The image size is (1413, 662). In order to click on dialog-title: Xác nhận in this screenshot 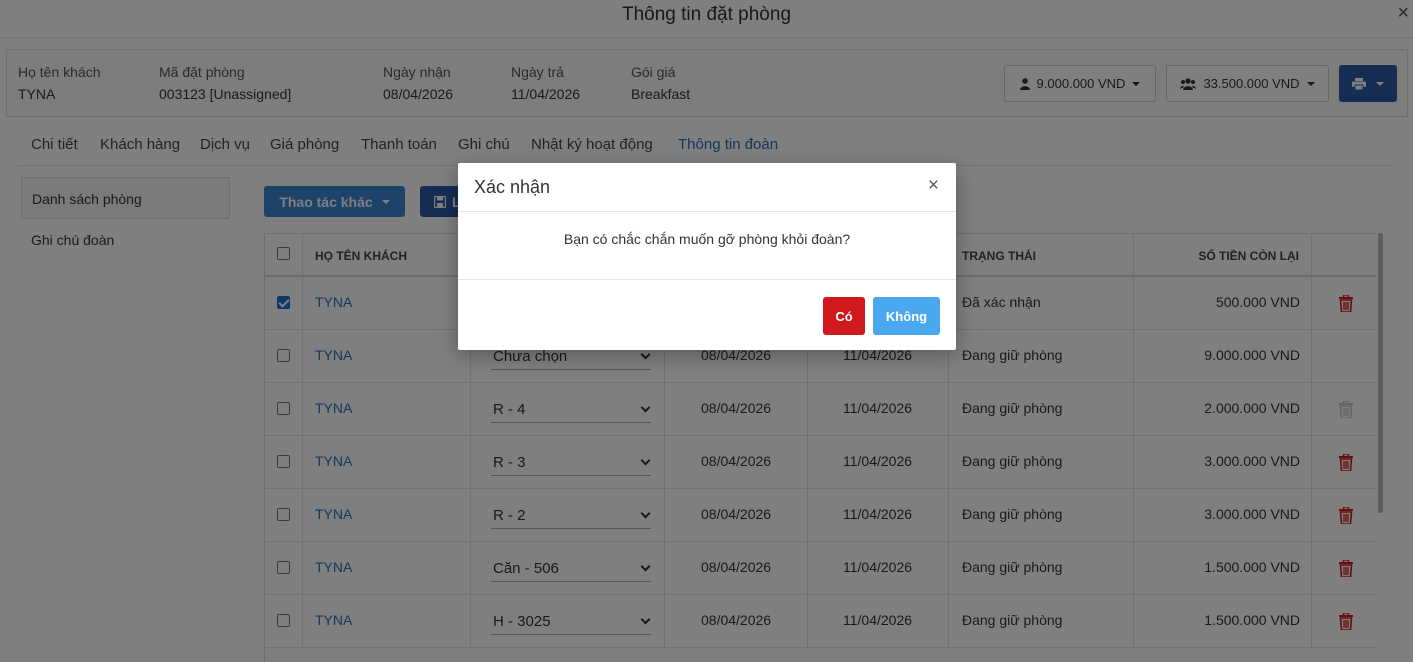, I will do `click(512, 187)`.